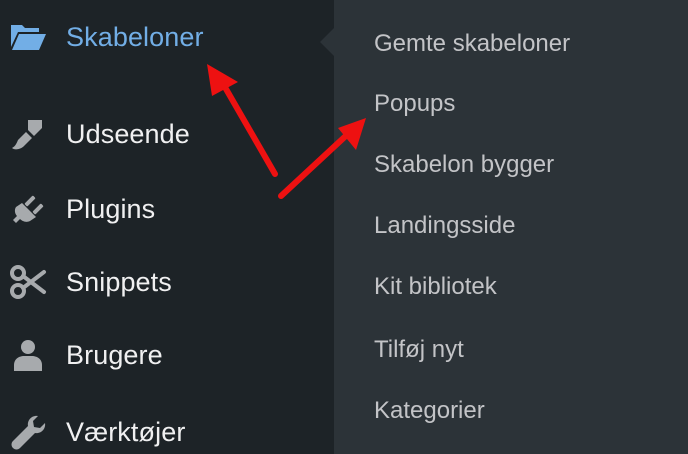 This screenshot has width=688, height=454. I want to click on menu-label-plugins: Plugins, so click(111, 208).